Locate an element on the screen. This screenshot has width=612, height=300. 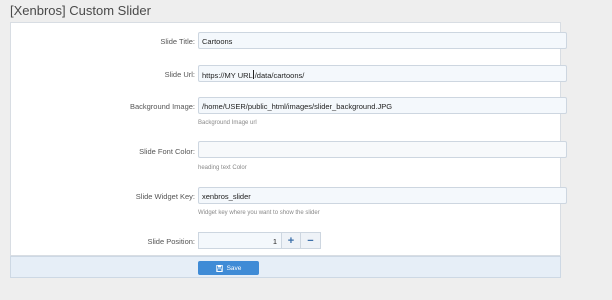
slide-position-stepper: 1 + − is located at coordinates (259, 240).